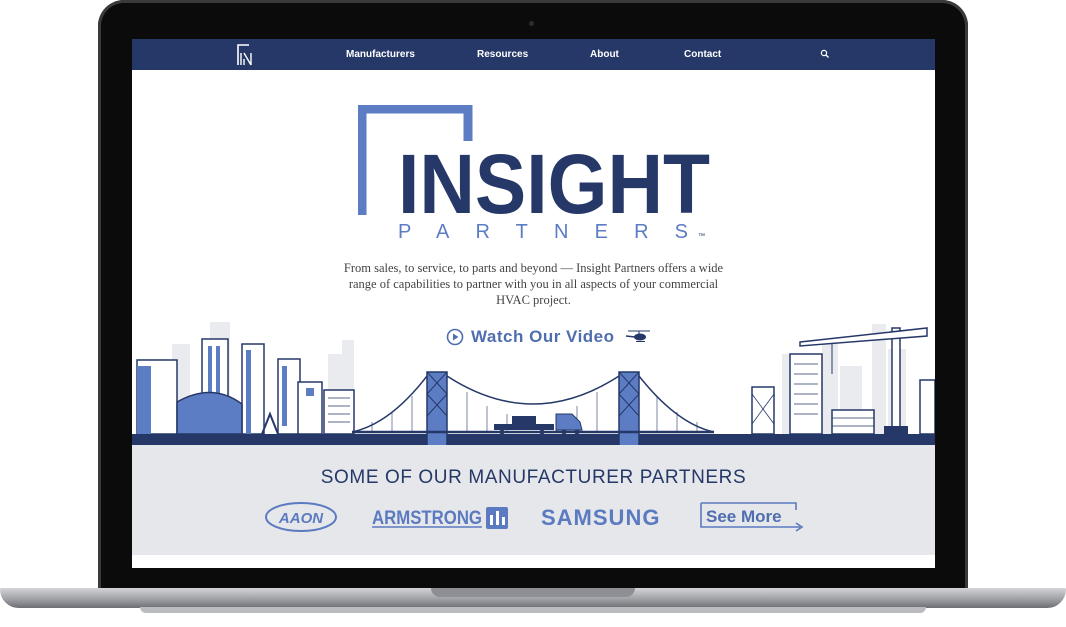  Describe the element at coordinates (825, 54) in the screenshot. I see `search-icon` at that location.